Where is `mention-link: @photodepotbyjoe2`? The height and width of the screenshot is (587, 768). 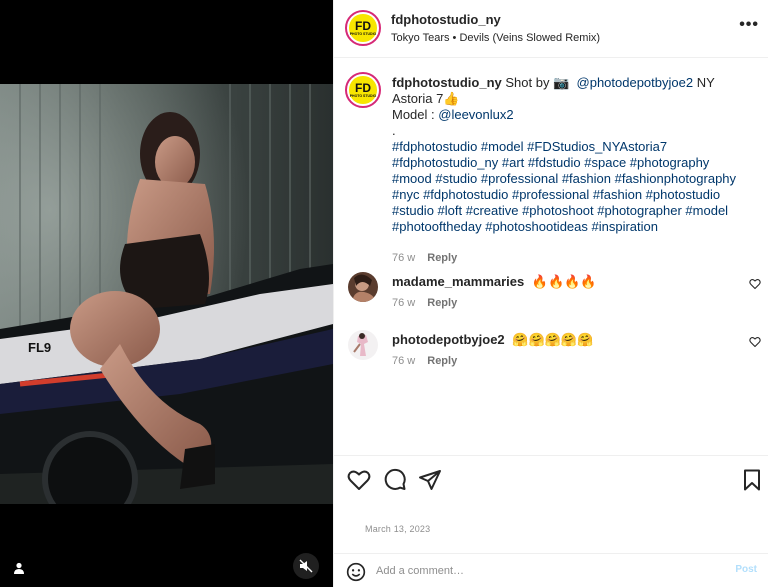 mention-link: @photodepotbyjoe2 is located at coordinates (635, 82).